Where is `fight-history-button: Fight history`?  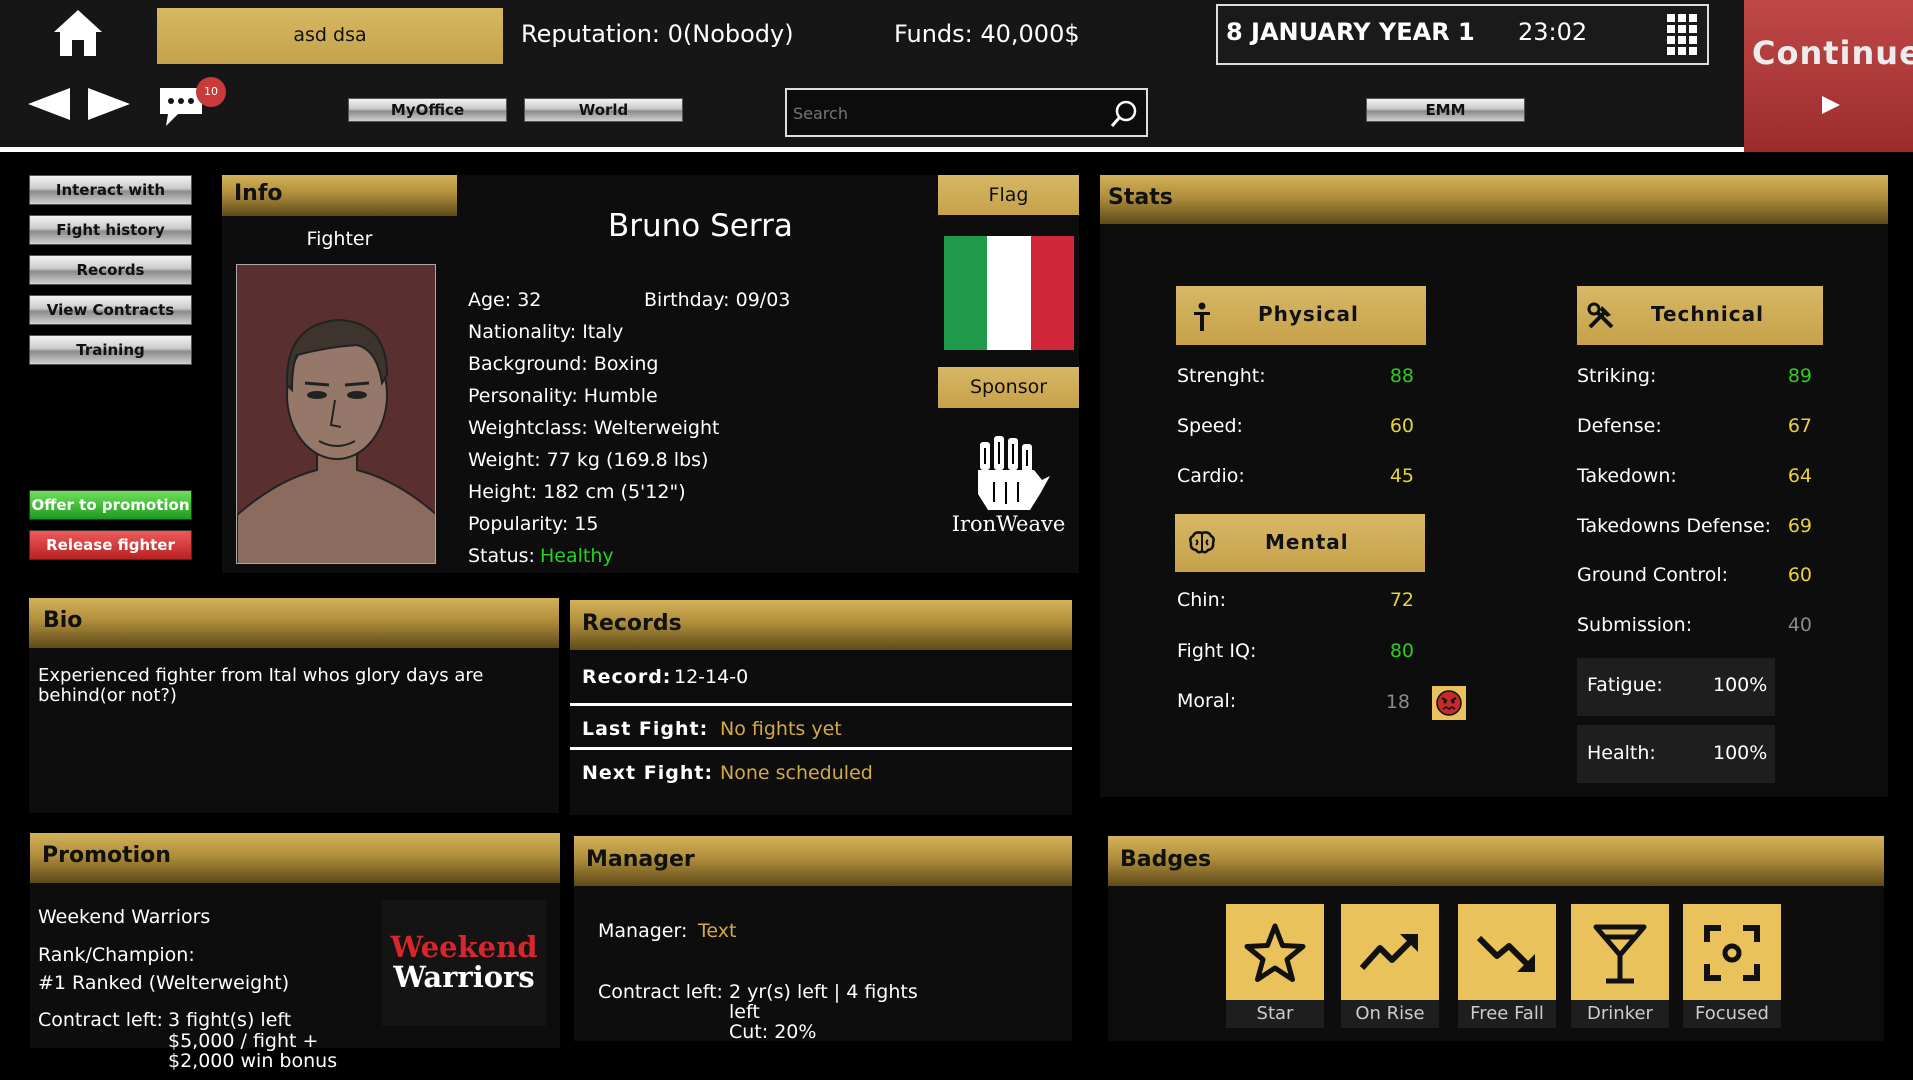 fight-history-button: Fight history is located at coordinates (110, 230).